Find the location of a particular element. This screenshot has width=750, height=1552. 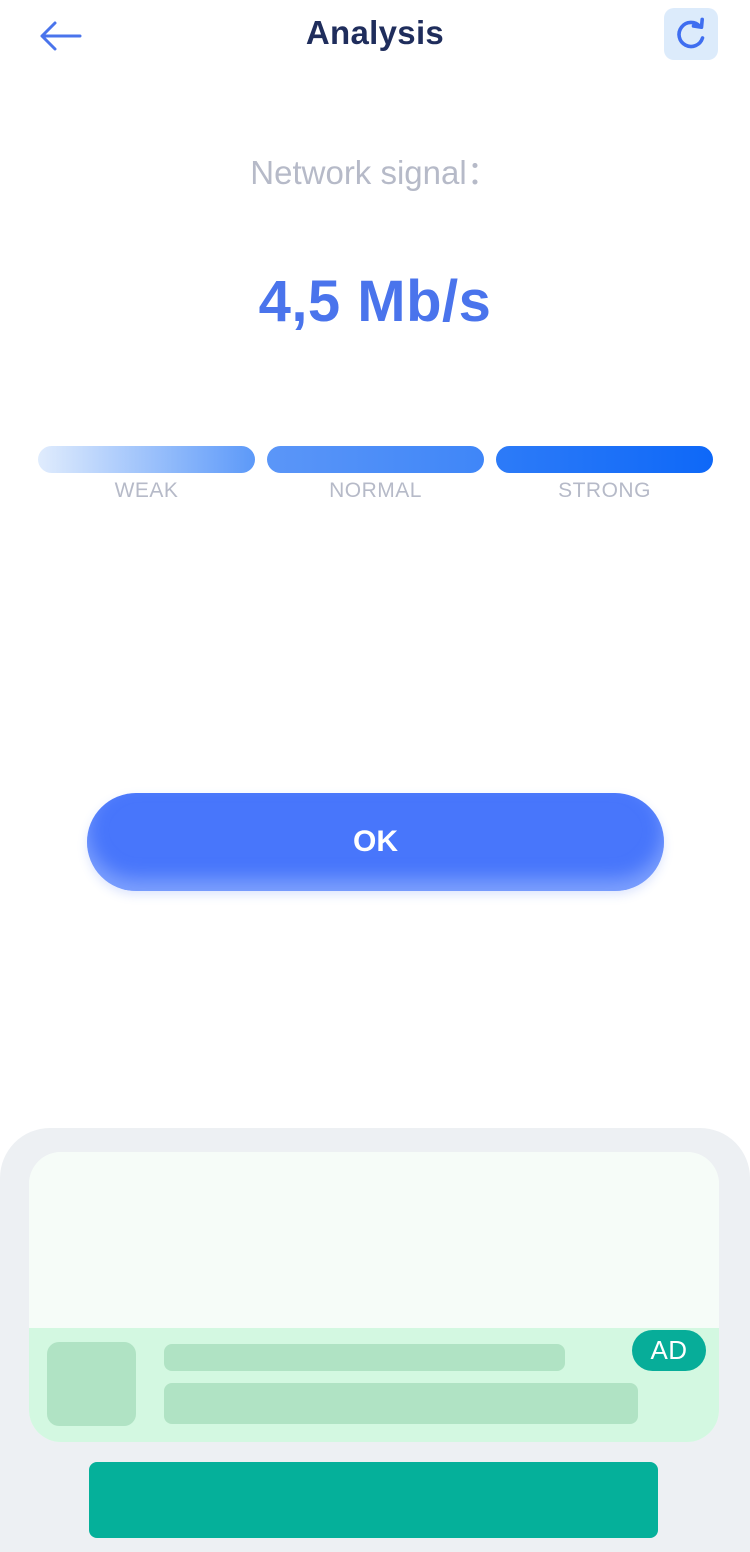

level-label-weak: WEAK is located at coordinates (146, 490).